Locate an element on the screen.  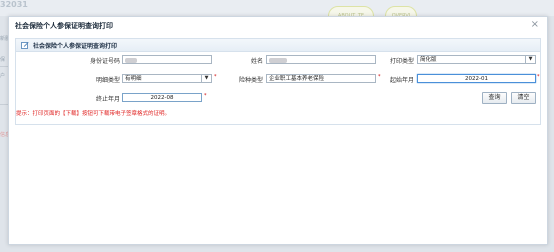
detail-type-label: 明细类型 is located at coordinates (107, 80).